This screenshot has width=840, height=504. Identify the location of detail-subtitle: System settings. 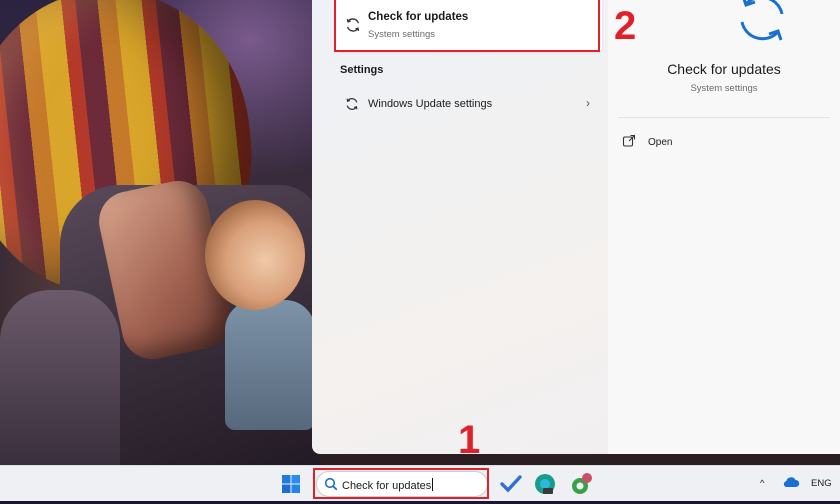
(724, 88).